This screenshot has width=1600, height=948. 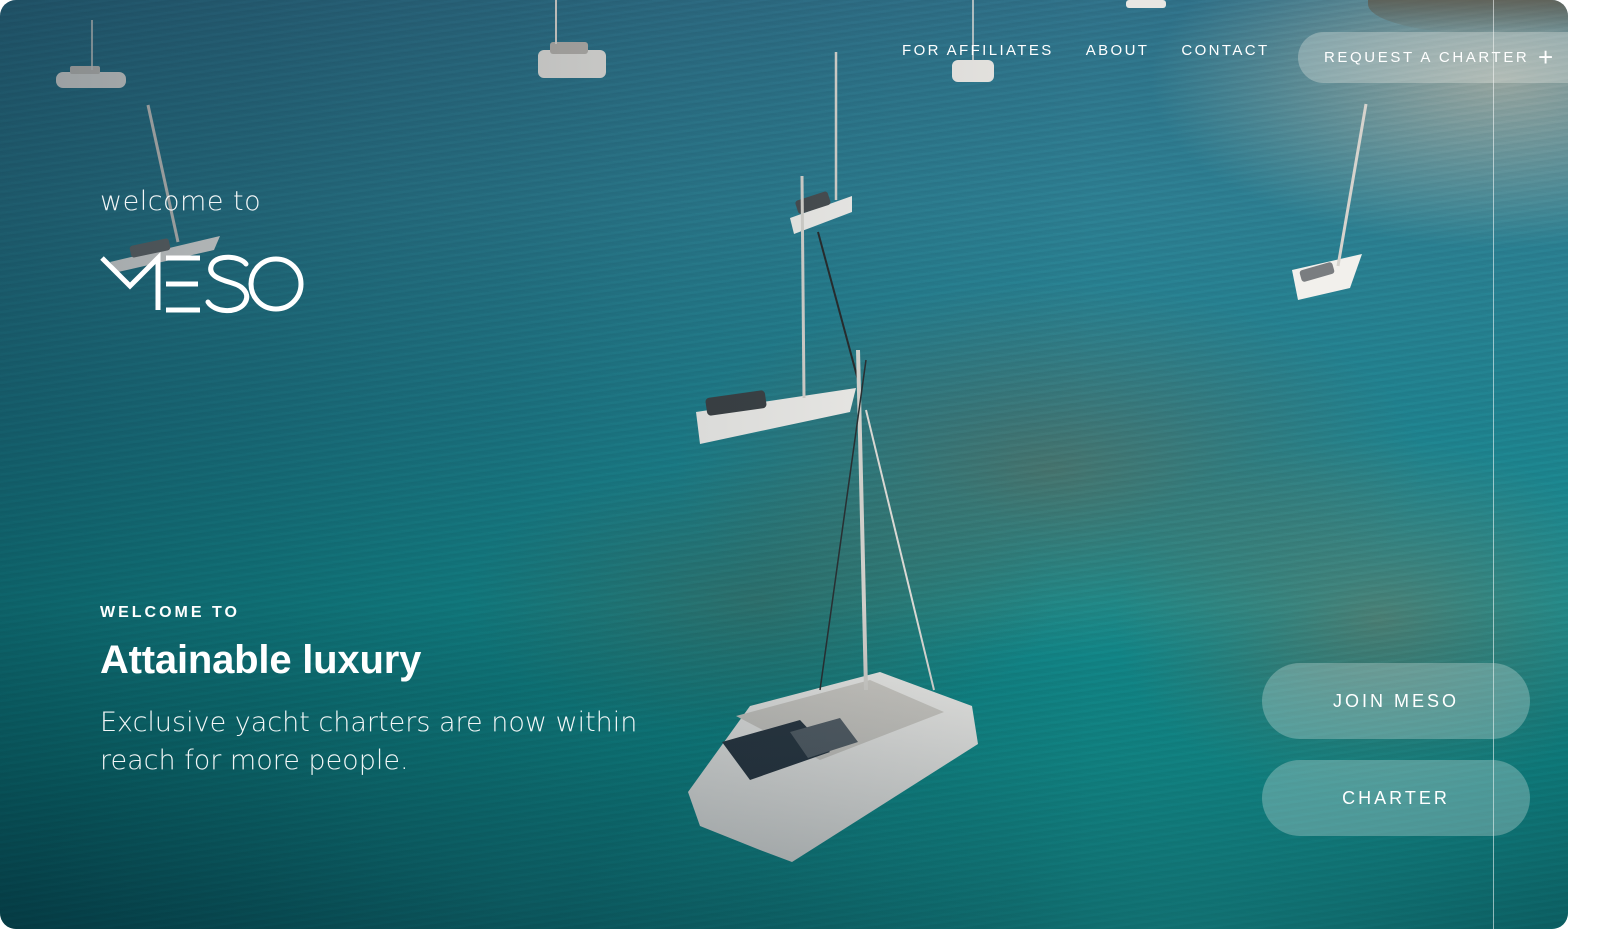 What do you see at coordinates (202, 282) in the screenshot?
I see `meso-logo` at bounding box center [202, 282].